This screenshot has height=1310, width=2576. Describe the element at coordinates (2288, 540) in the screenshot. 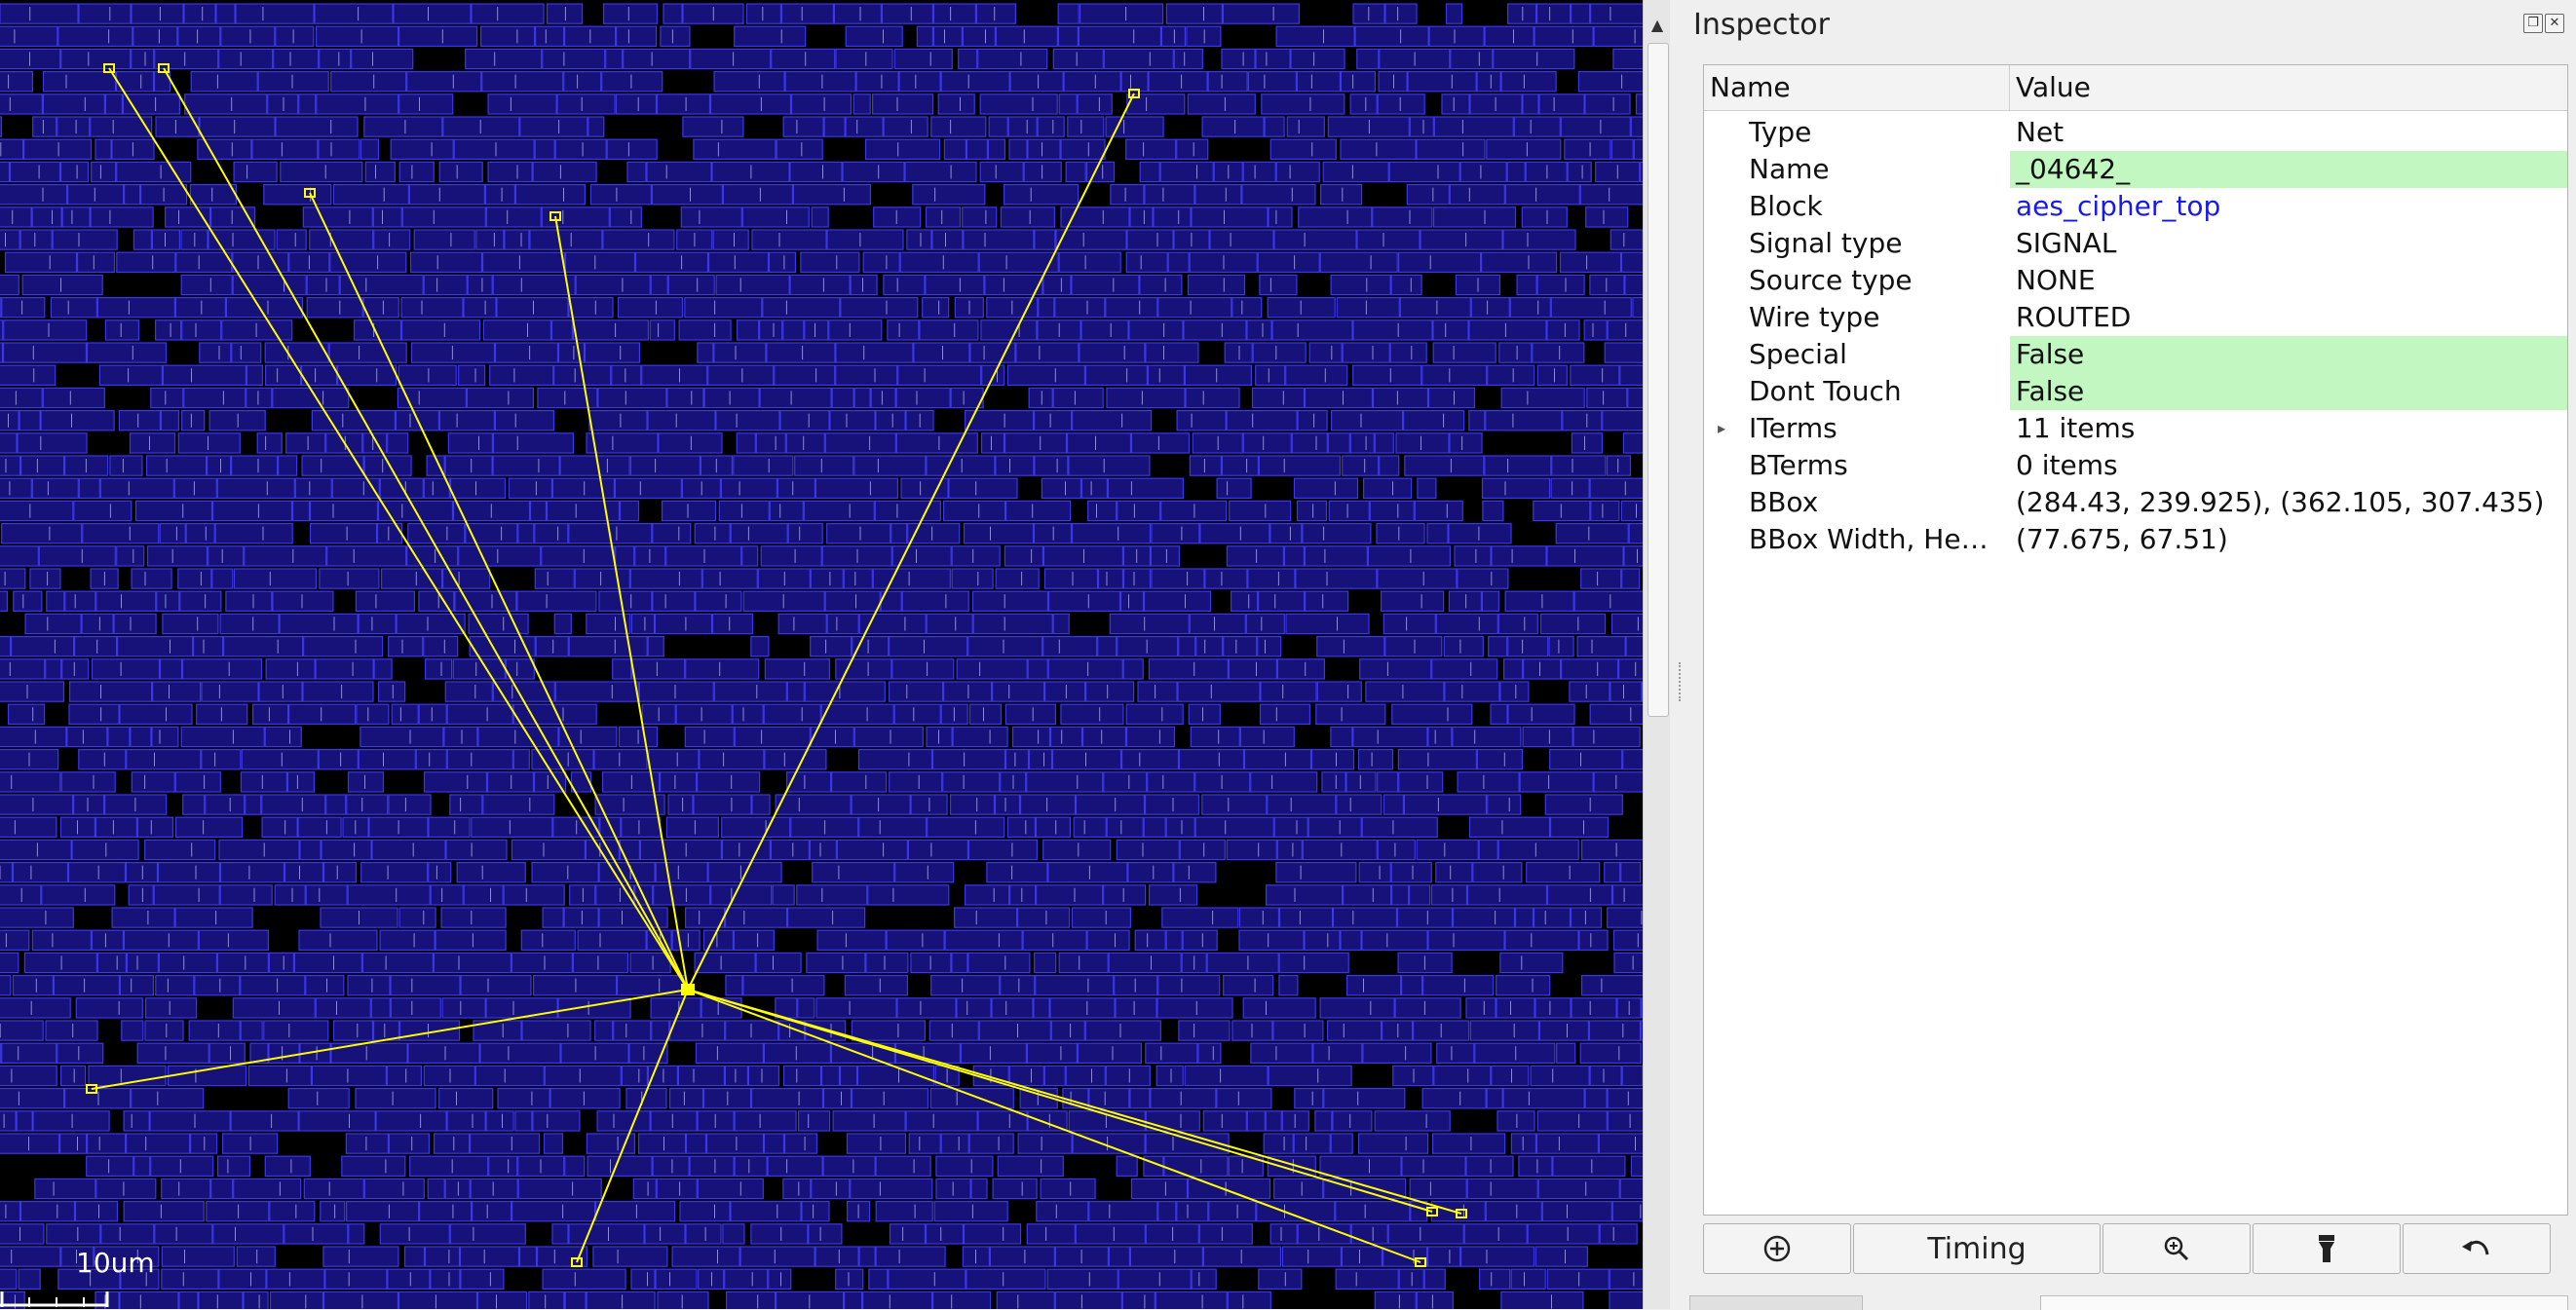

I see `property-value: (77.675, 67.51)` at that location.